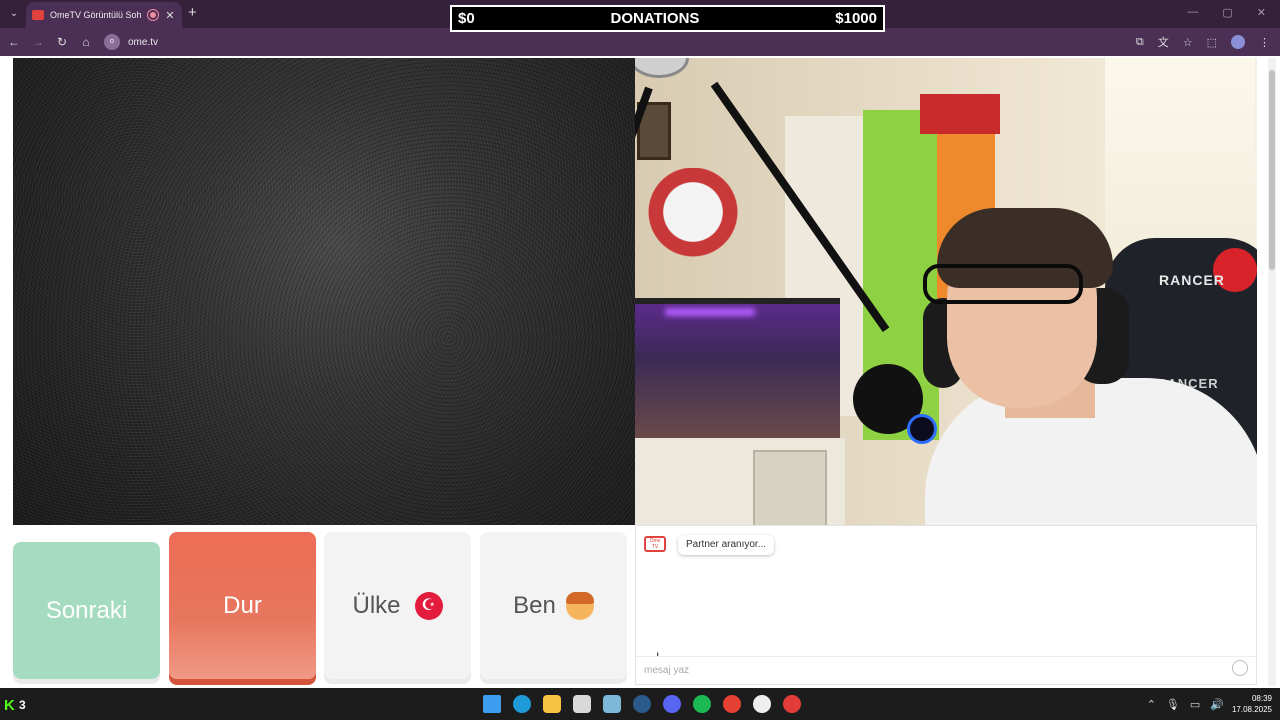 This screenshot has width=1280, height=720. I want to click on boy-emoji-icon, so click(579, 605).